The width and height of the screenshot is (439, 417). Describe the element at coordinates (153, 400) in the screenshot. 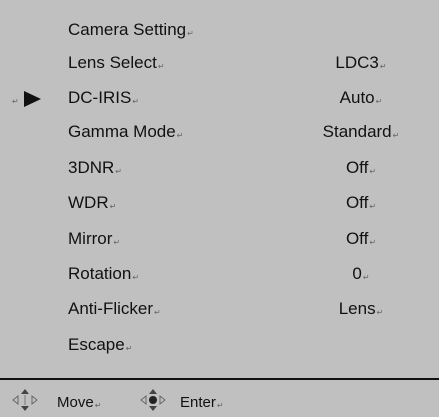

I see `enter-joystick-icon` at that location.